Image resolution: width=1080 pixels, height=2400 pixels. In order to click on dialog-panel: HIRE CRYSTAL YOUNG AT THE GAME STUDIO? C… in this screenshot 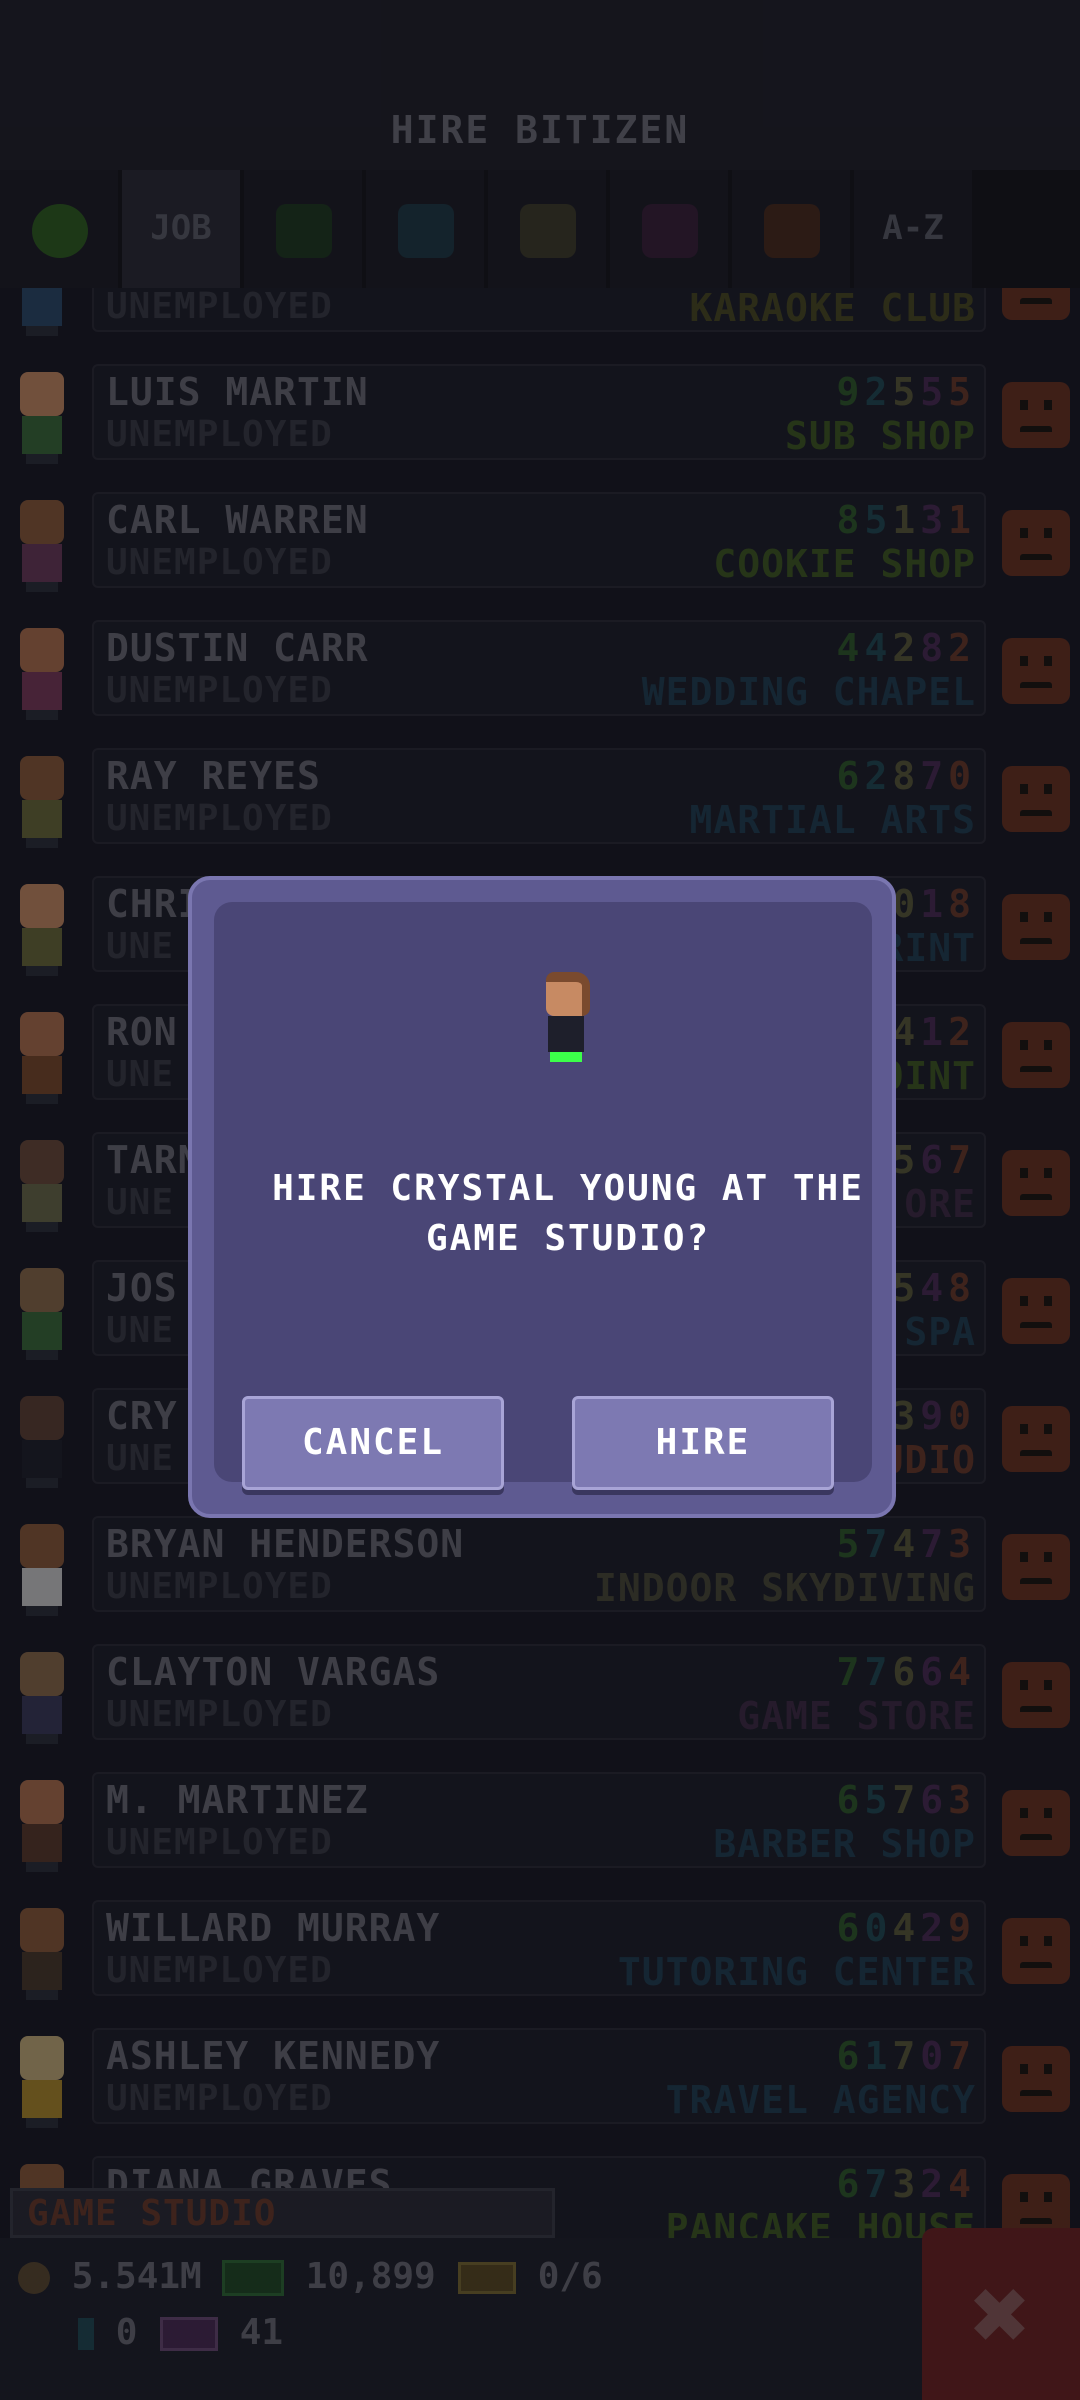, I will do `click(543, 1196)`.